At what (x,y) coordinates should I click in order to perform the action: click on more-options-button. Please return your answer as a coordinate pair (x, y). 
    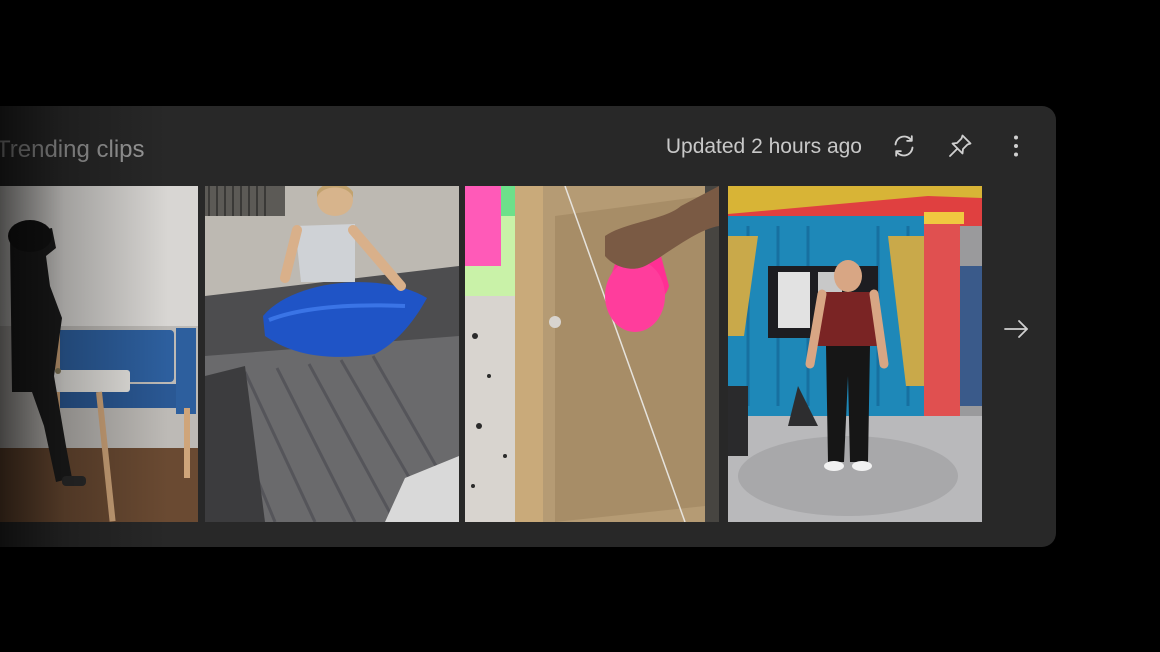
    Looking at the image, I should click on (1016, 146).